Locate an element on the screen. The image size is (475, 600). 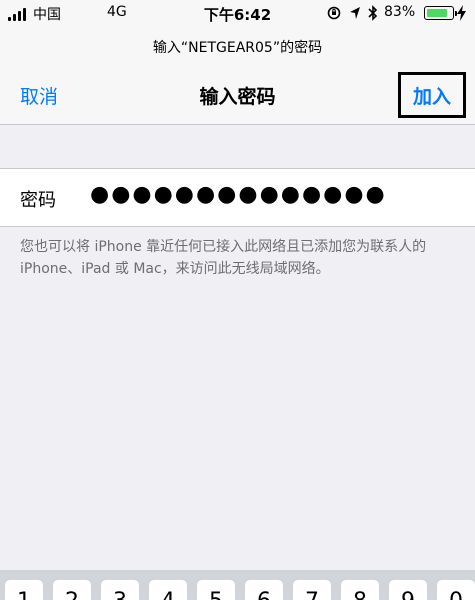
bluetooth-icon is located at coordinates (373, 13).